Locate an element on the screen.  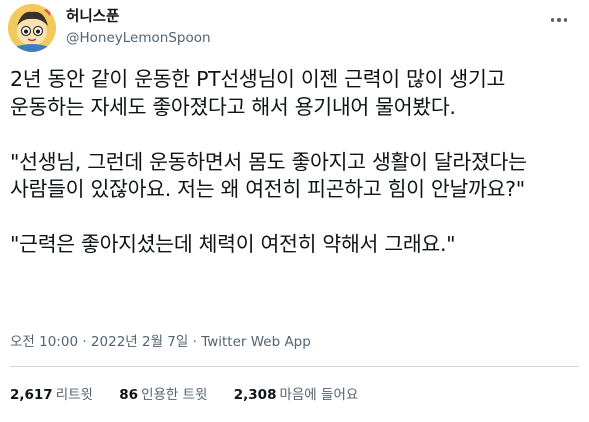
tweet-date-link: 2022년 2월 7일 is located at coordinates (139, 342).